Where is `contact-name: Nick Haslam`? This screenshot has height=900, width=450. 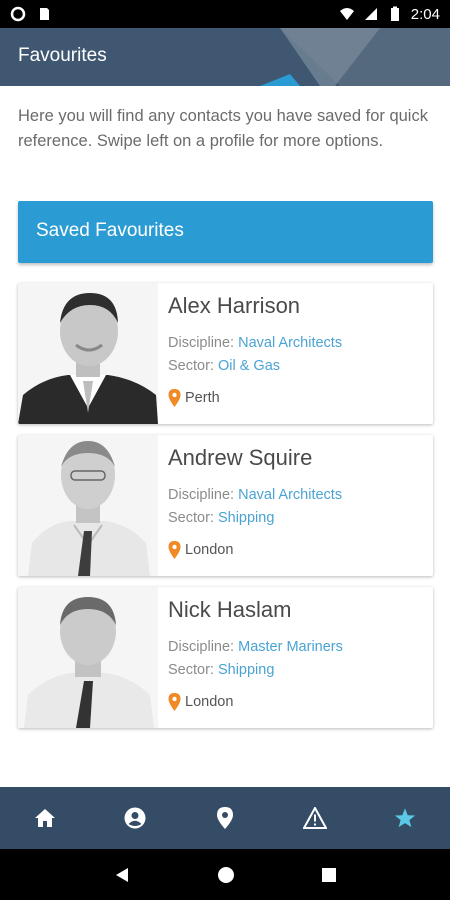
contact-name: Nick Haslam is located at coordinates (230, 609).